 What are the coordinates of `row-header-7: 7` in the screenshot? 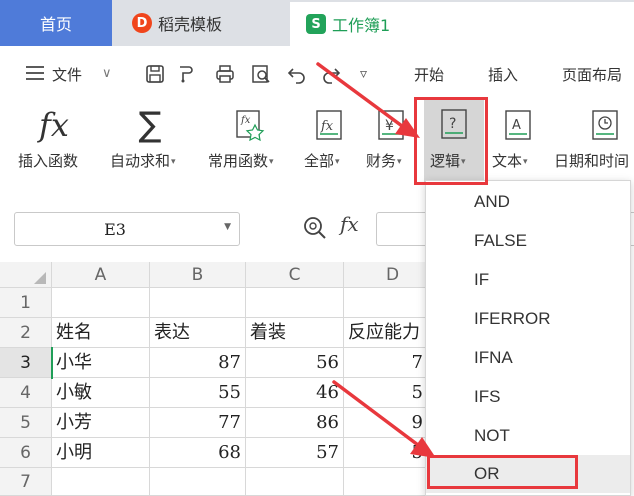 It's located at (26, 482).